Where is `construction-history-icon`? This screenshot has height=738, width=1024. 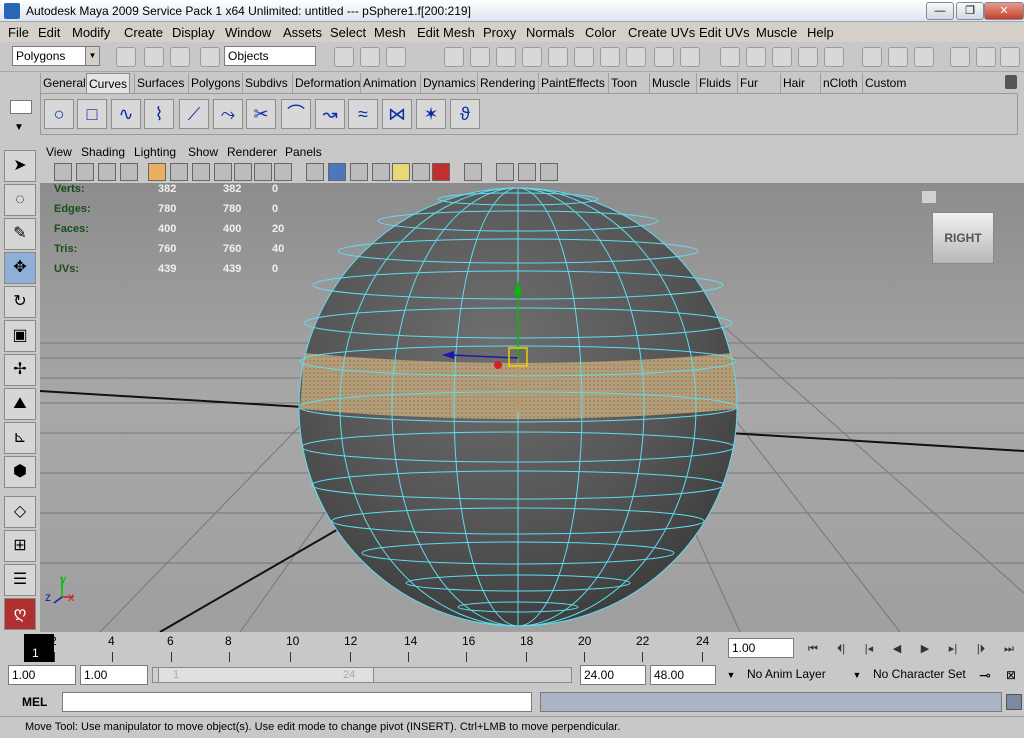 construction-history-icon is located at coordinates (924, 57).